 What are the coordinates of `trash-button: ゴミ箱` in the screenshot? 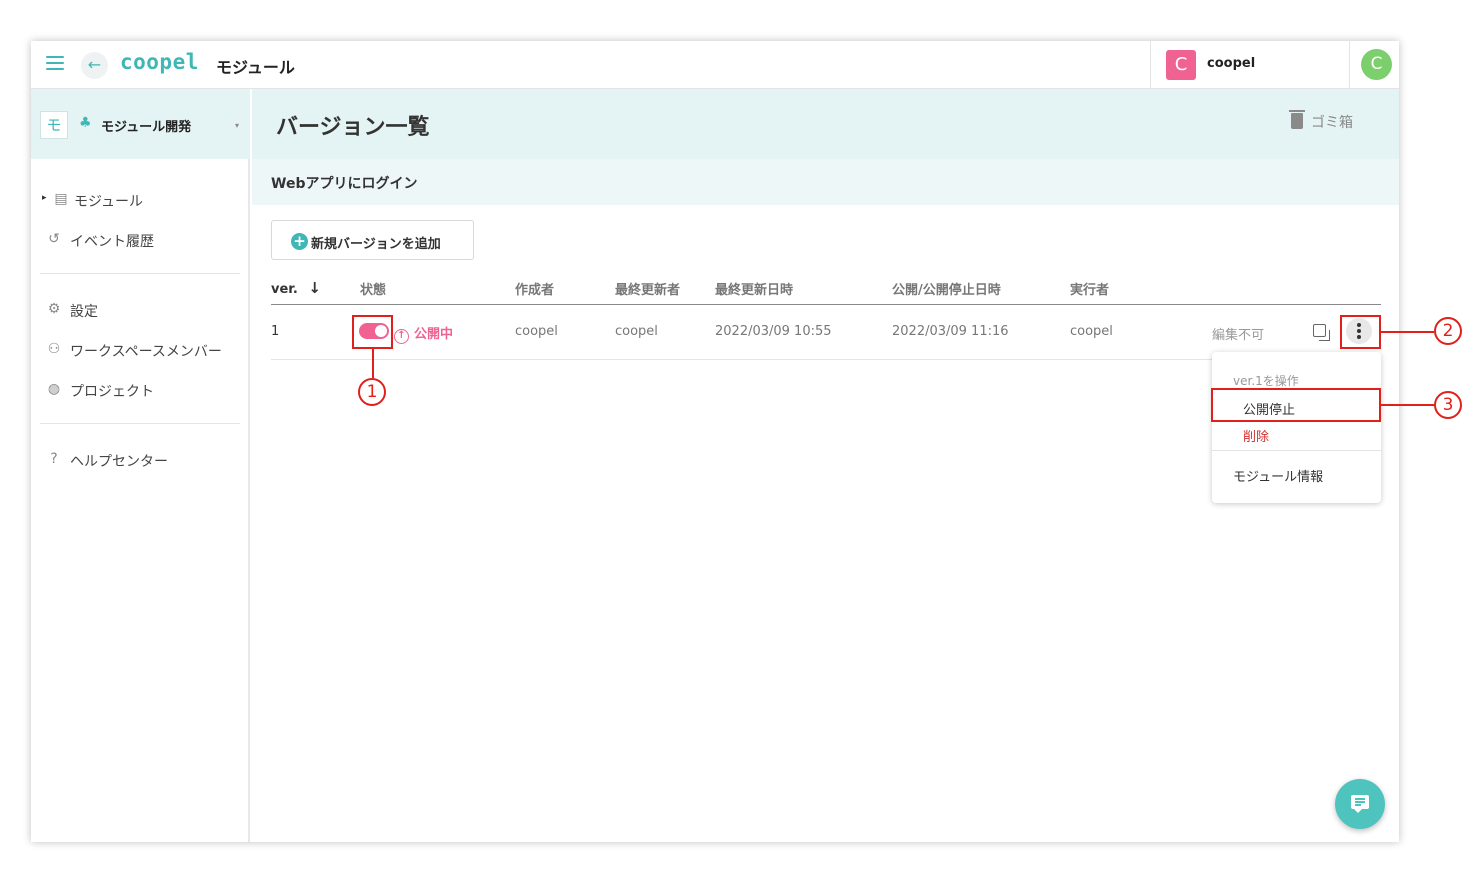 It's located at (1321, 121).